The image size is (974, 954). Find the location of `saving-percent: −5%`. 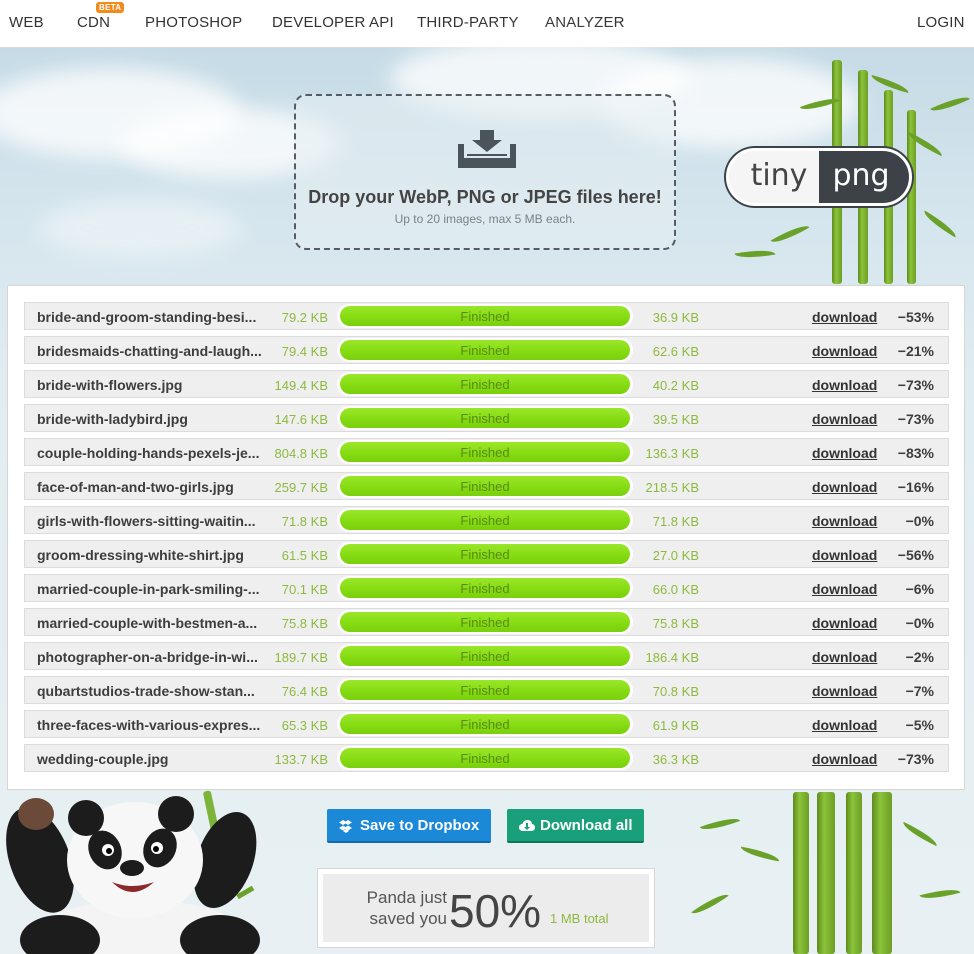

saving-percent: −5% is located at coordinates (919, 725).